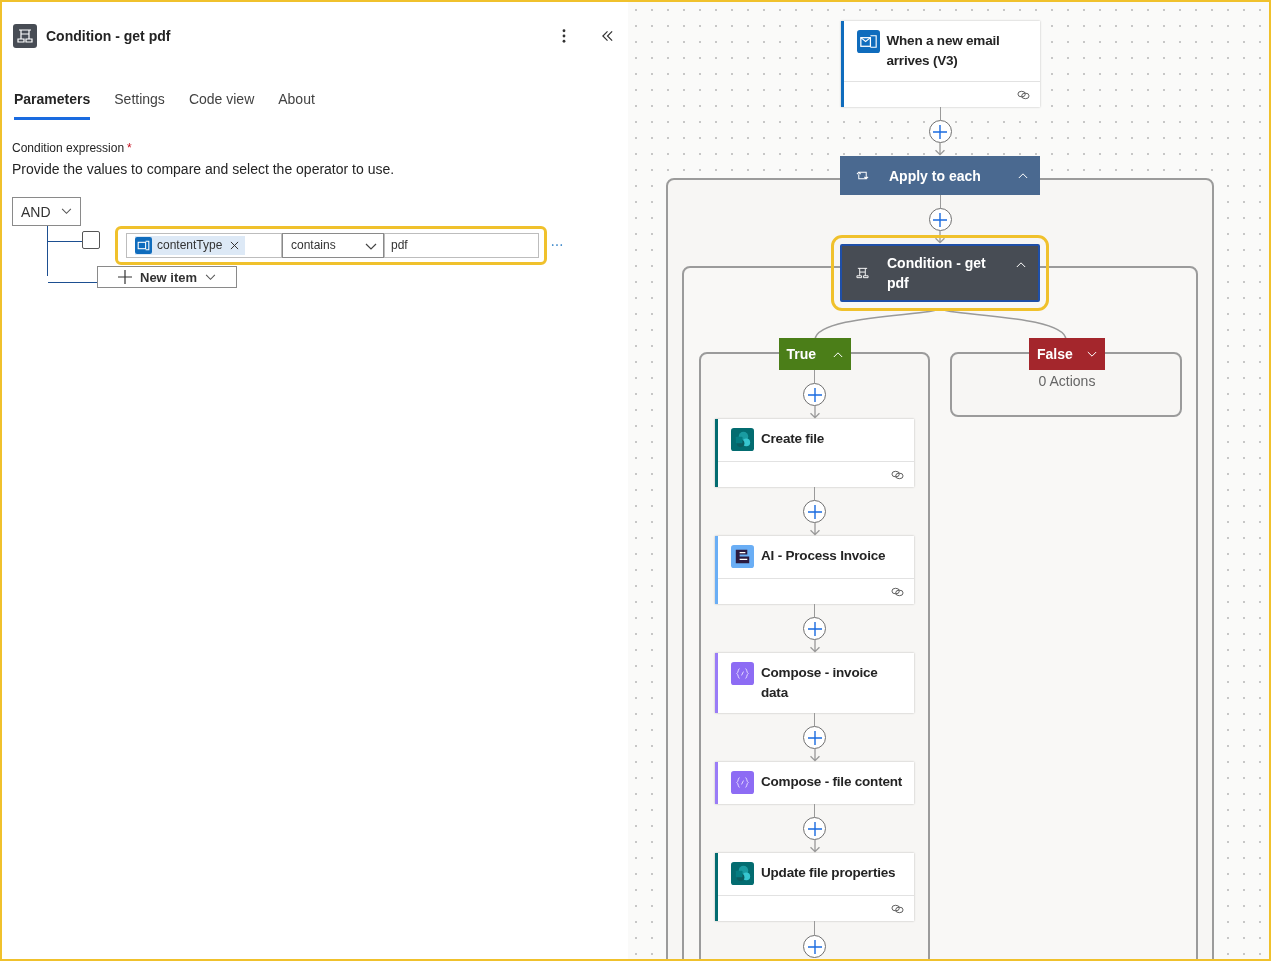 This screenshot has height=961, width=1271. I want to click on checkbox, so click(91, 240).